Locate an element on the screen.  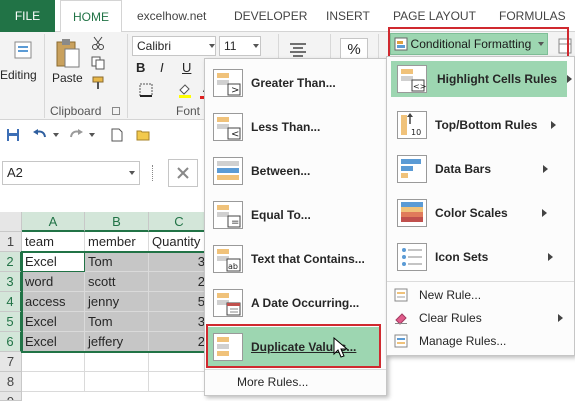
menu-item-label: Color Scales is located at coordinates (471, 213).